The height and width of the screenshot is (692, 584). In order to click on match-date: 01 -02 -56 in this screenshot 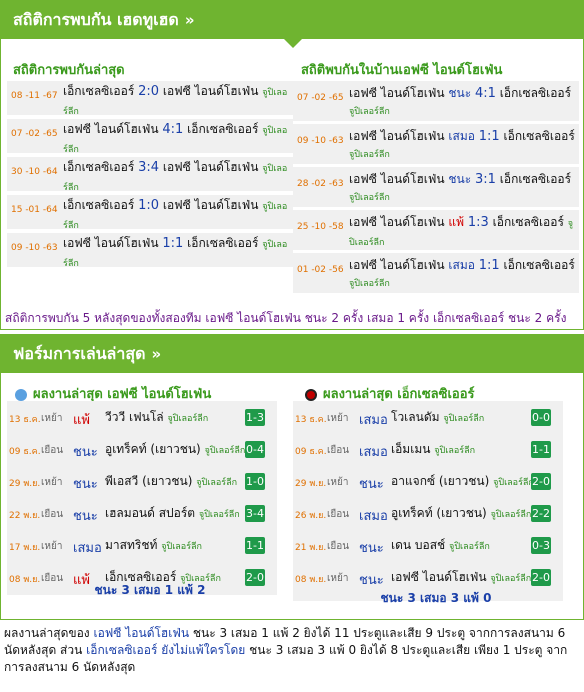, I will do `click(320, 270)`.